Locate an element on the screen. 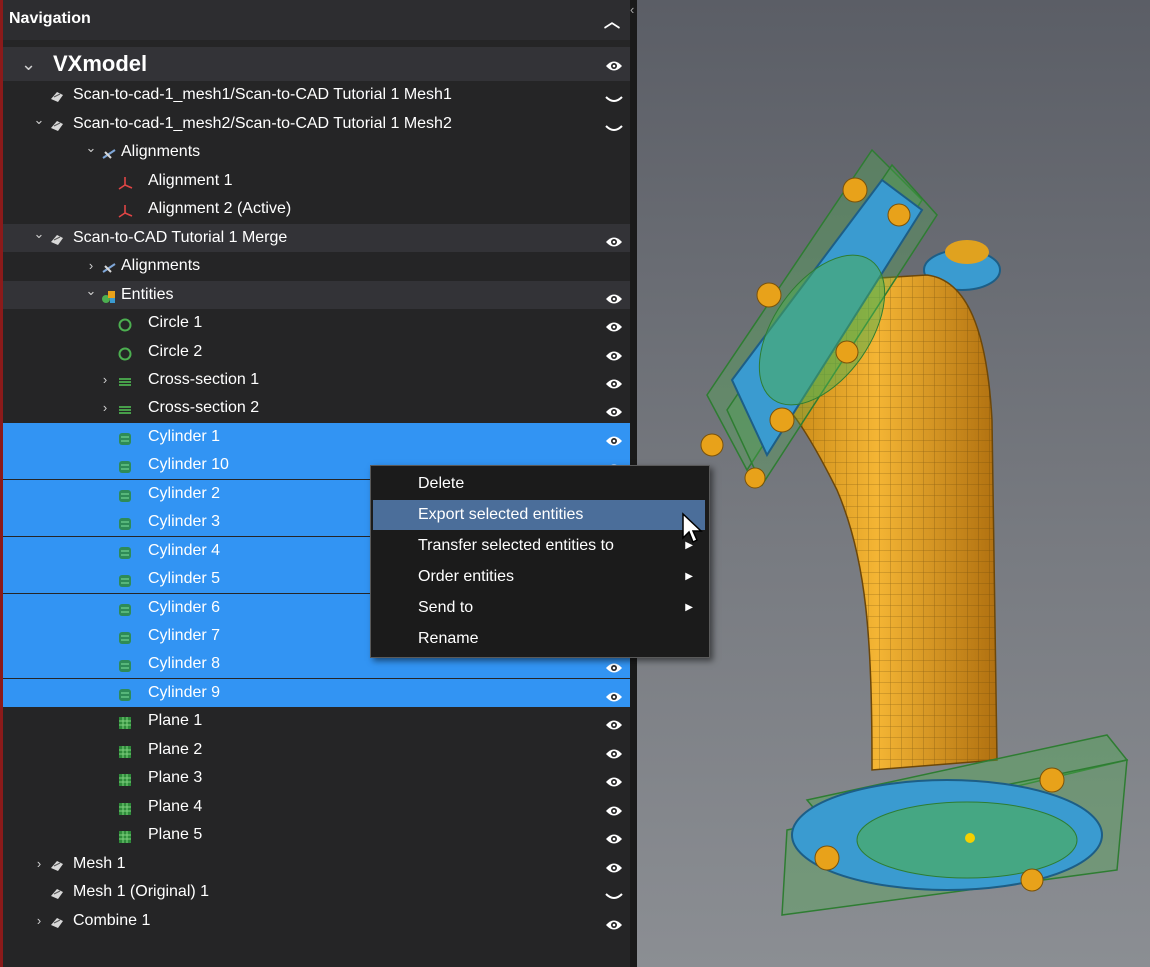 The image size is (1150, 967). tree-row-label: Plane 3 is located at coordinates (175, 778).